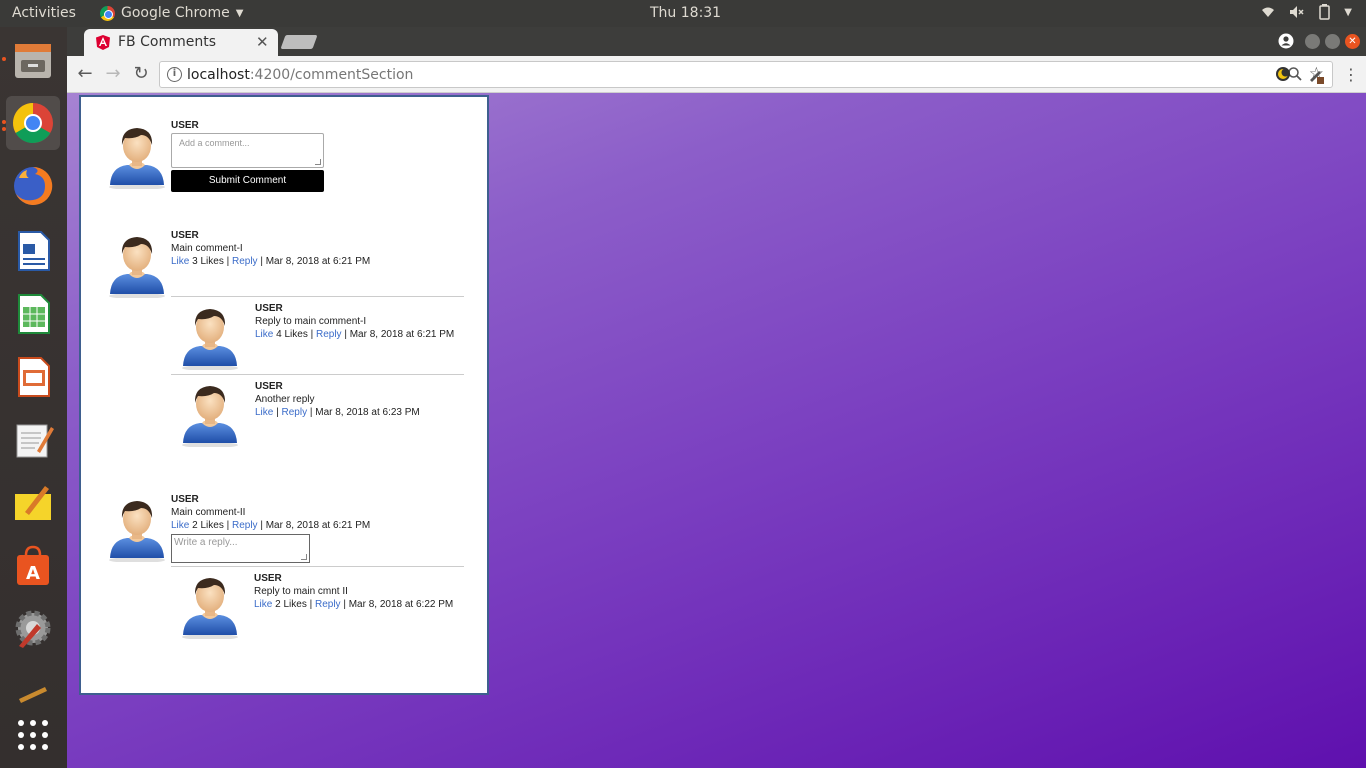 The height and width of the screenshot is (768, 1366). What do you see at coordinates (208, 512) in the screenshot?
I see `comment-text: Main comment-II` at bounding box center [208, 512].